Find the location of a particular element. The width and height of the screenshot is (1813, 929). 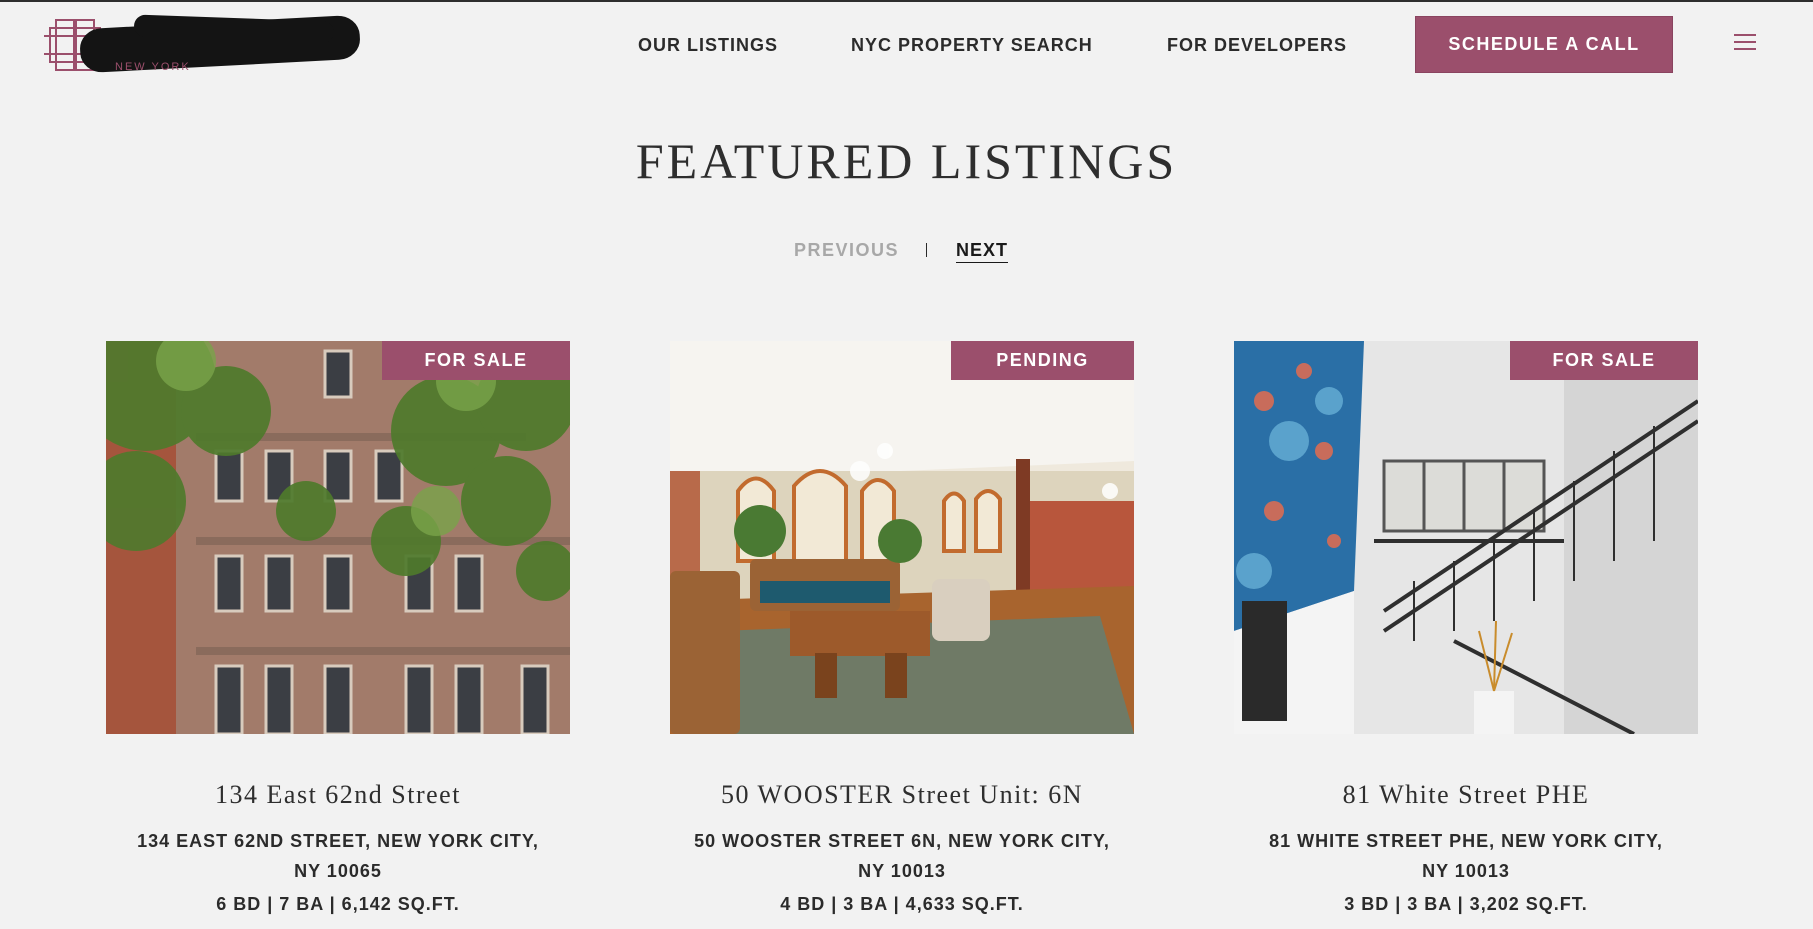

listing-photo: PENDING is located at coordinates (902, 537).